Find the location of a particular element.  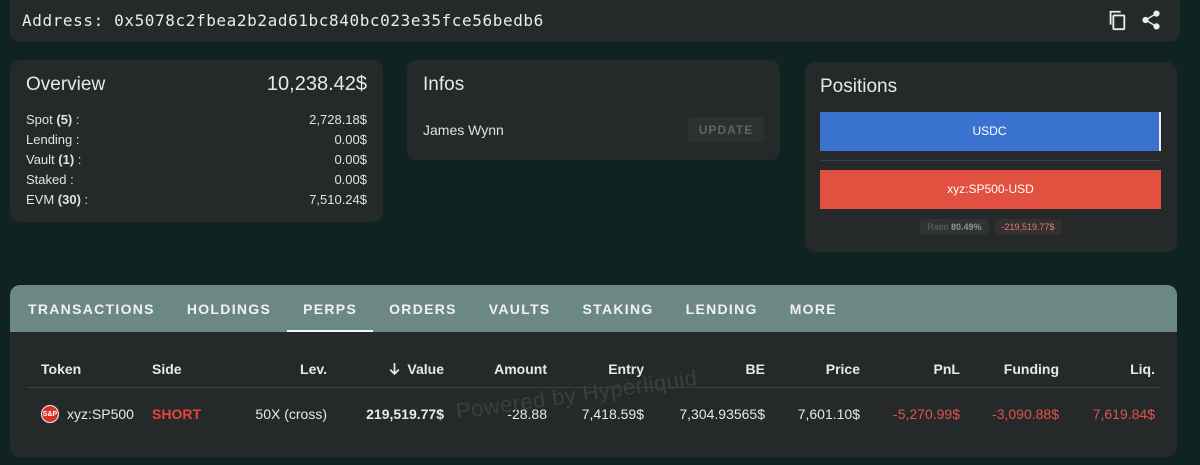

overview-row-count: (30) is located at coordinates (69, 199).